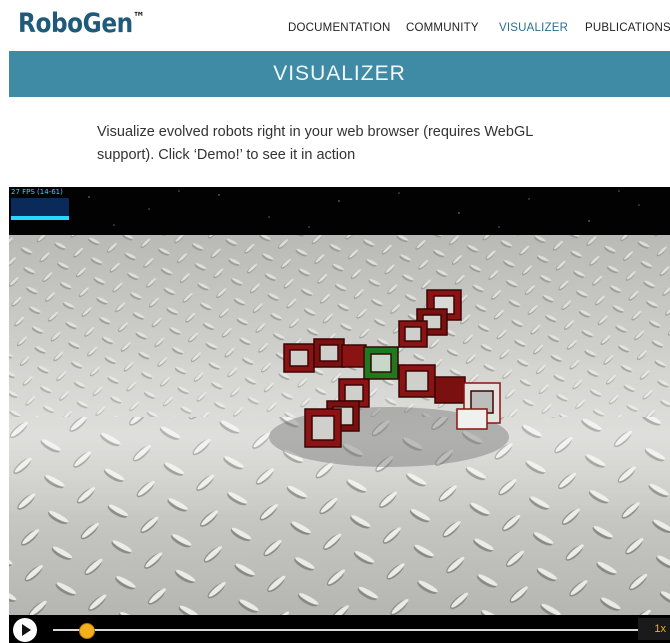 This screenshot has height=643, width=670. I want to click on logo: RoboGen™, so click(81, 23).